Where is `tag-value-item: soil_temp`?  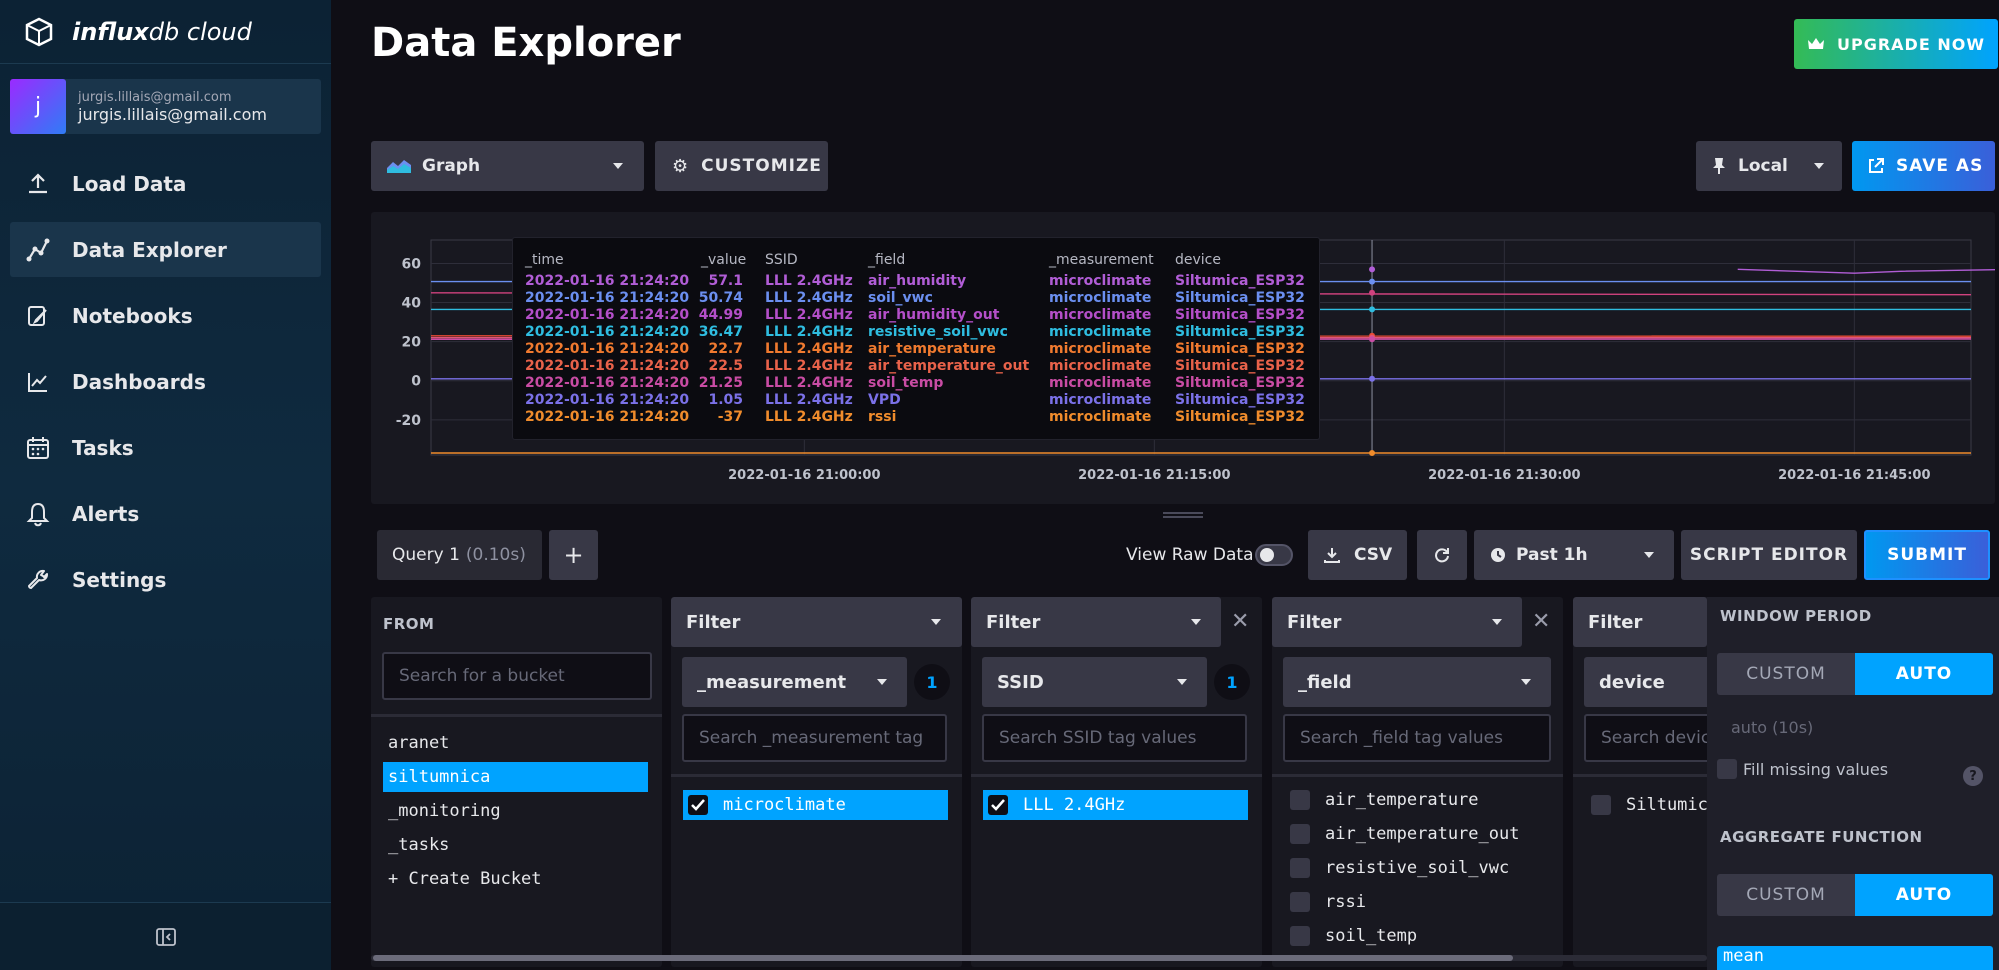 tag-value-item: soil_temp is located at coordinates (1353, 936).